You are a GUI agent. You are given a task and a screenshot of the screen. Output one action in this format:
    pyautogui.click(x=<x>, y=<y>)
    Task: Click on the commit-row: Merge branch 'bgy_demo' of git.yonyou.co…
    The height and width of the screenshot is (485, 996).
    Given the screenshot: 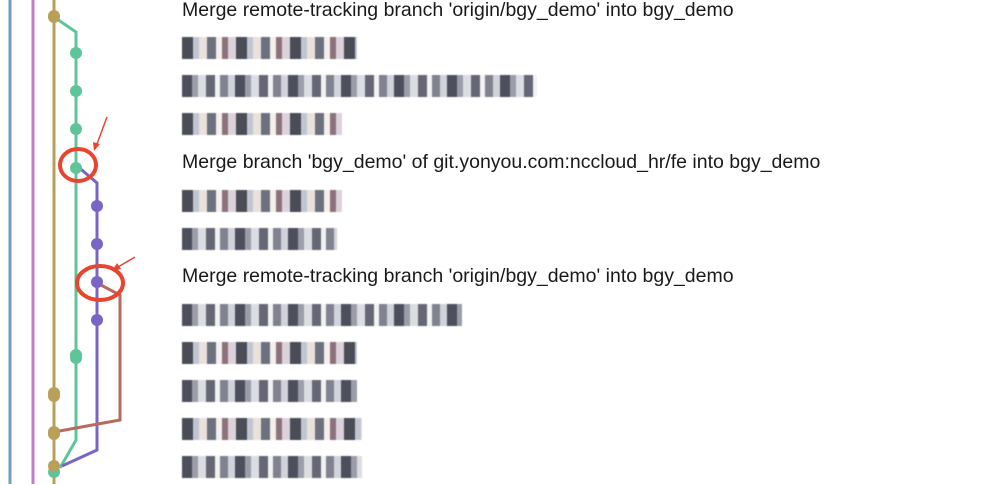 What is the action you would take?
    pyautogui.click(x=501, y=162)
    